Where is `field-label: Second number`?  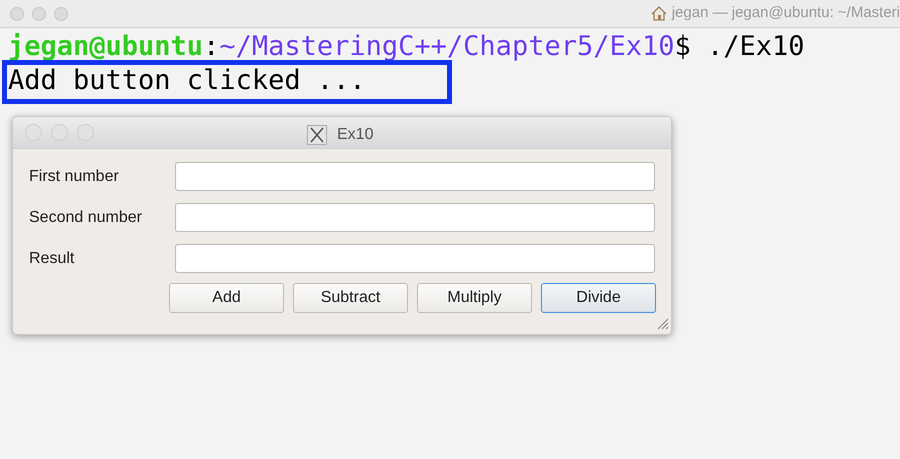 field-label: Second number is located at coordinates (86, 218).